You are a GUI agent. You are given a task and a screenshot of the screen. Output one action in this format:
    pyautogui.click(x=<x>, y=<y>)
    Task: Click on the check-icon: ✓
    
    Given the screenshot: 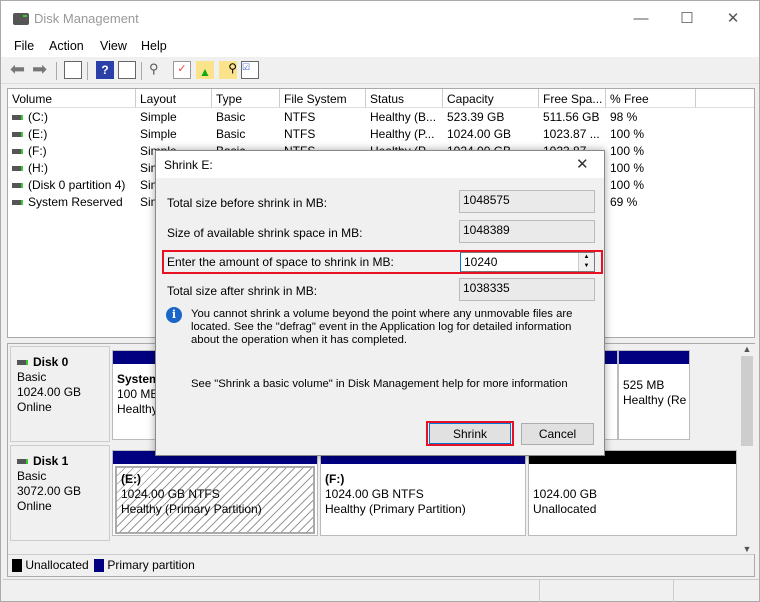 What is the action you would take?
    pyautogui.click(x=182, y=70)
    